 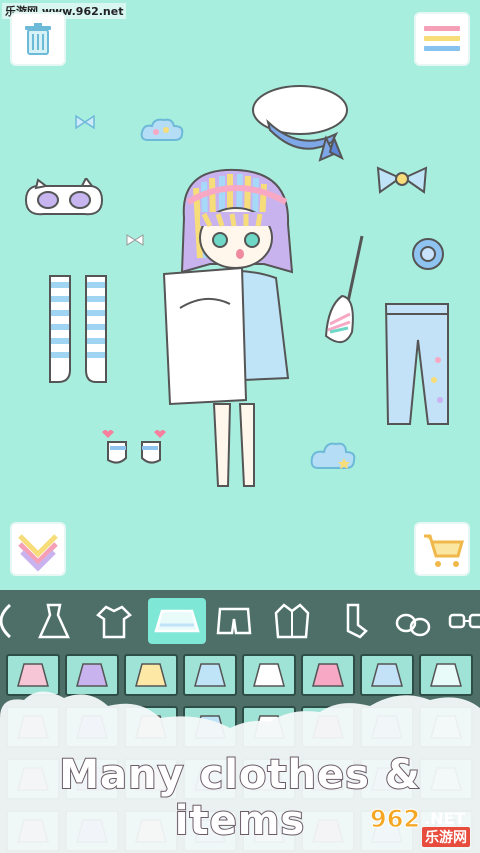 I want to click on striped-stockings-item, so click(x=79, y=333).